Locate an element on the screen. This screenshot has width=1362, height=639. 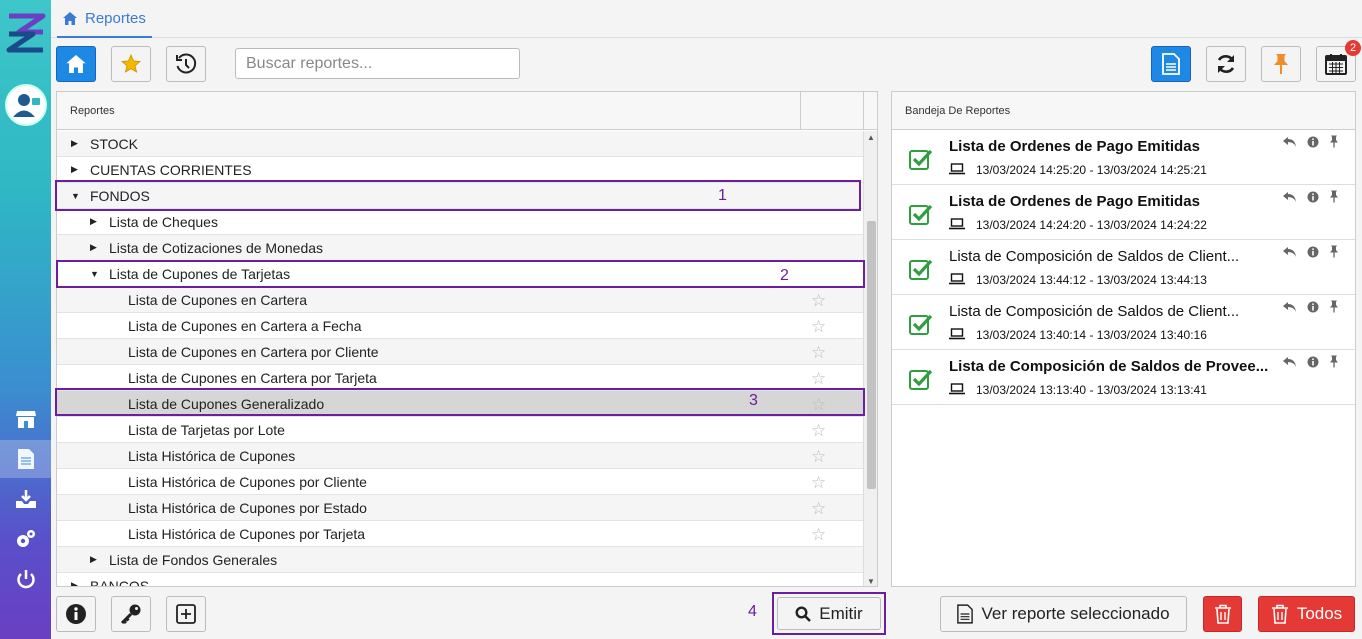
emitir-button: Emitir is located at coordinates (829, 613).